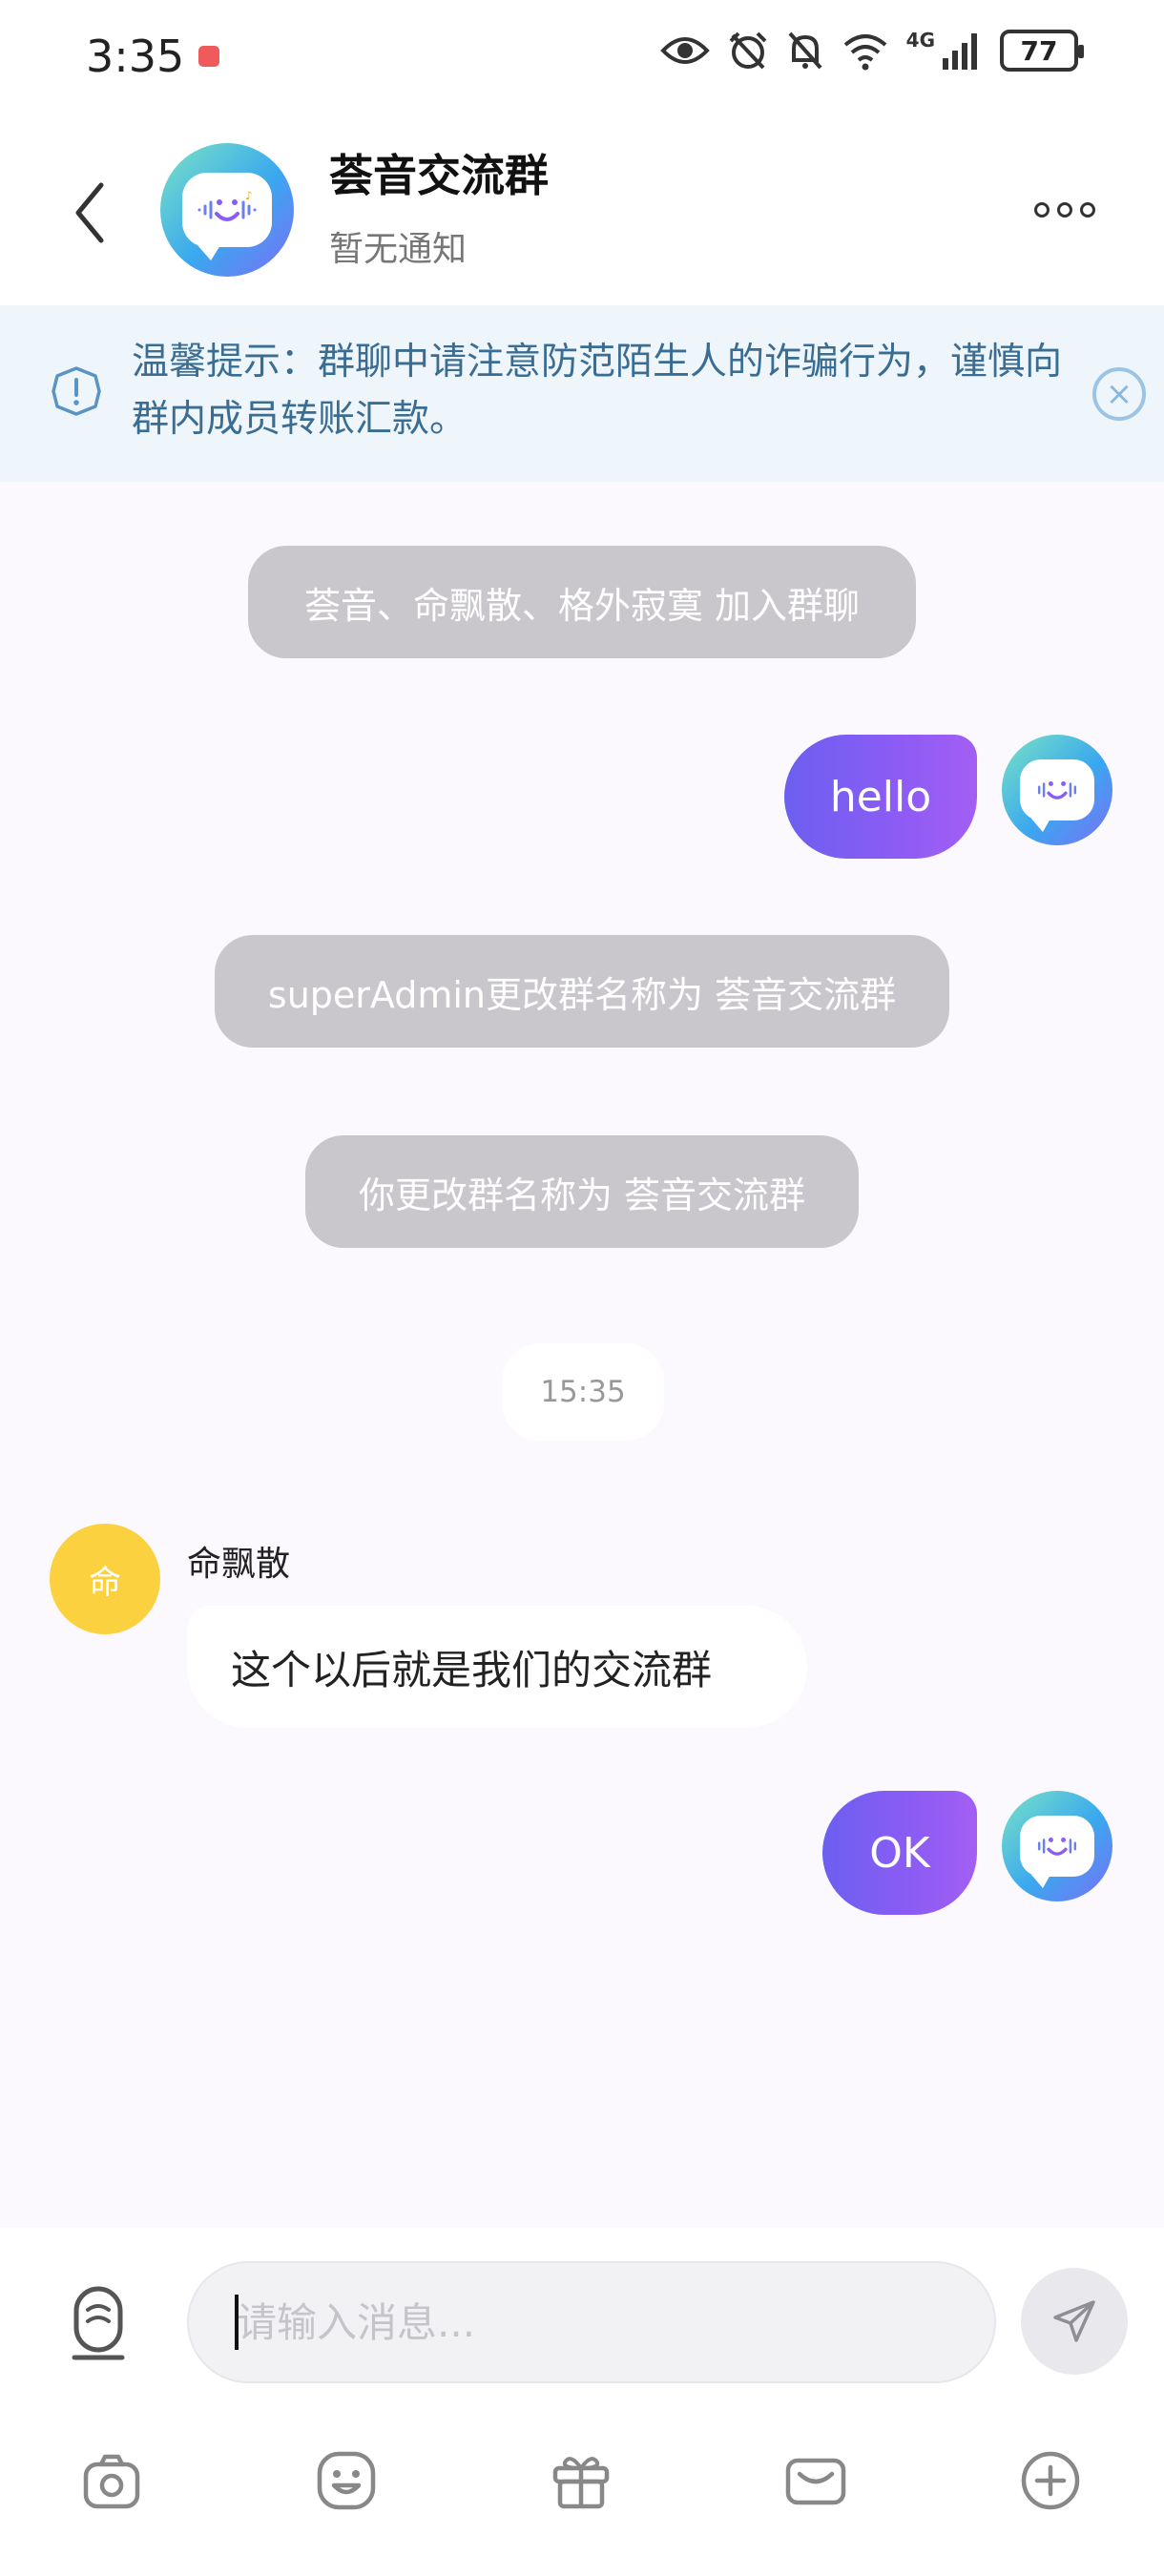 The image size is (1164, 2576). I want to click on status-bar: 3:35 4G 77, so click(582, 57).